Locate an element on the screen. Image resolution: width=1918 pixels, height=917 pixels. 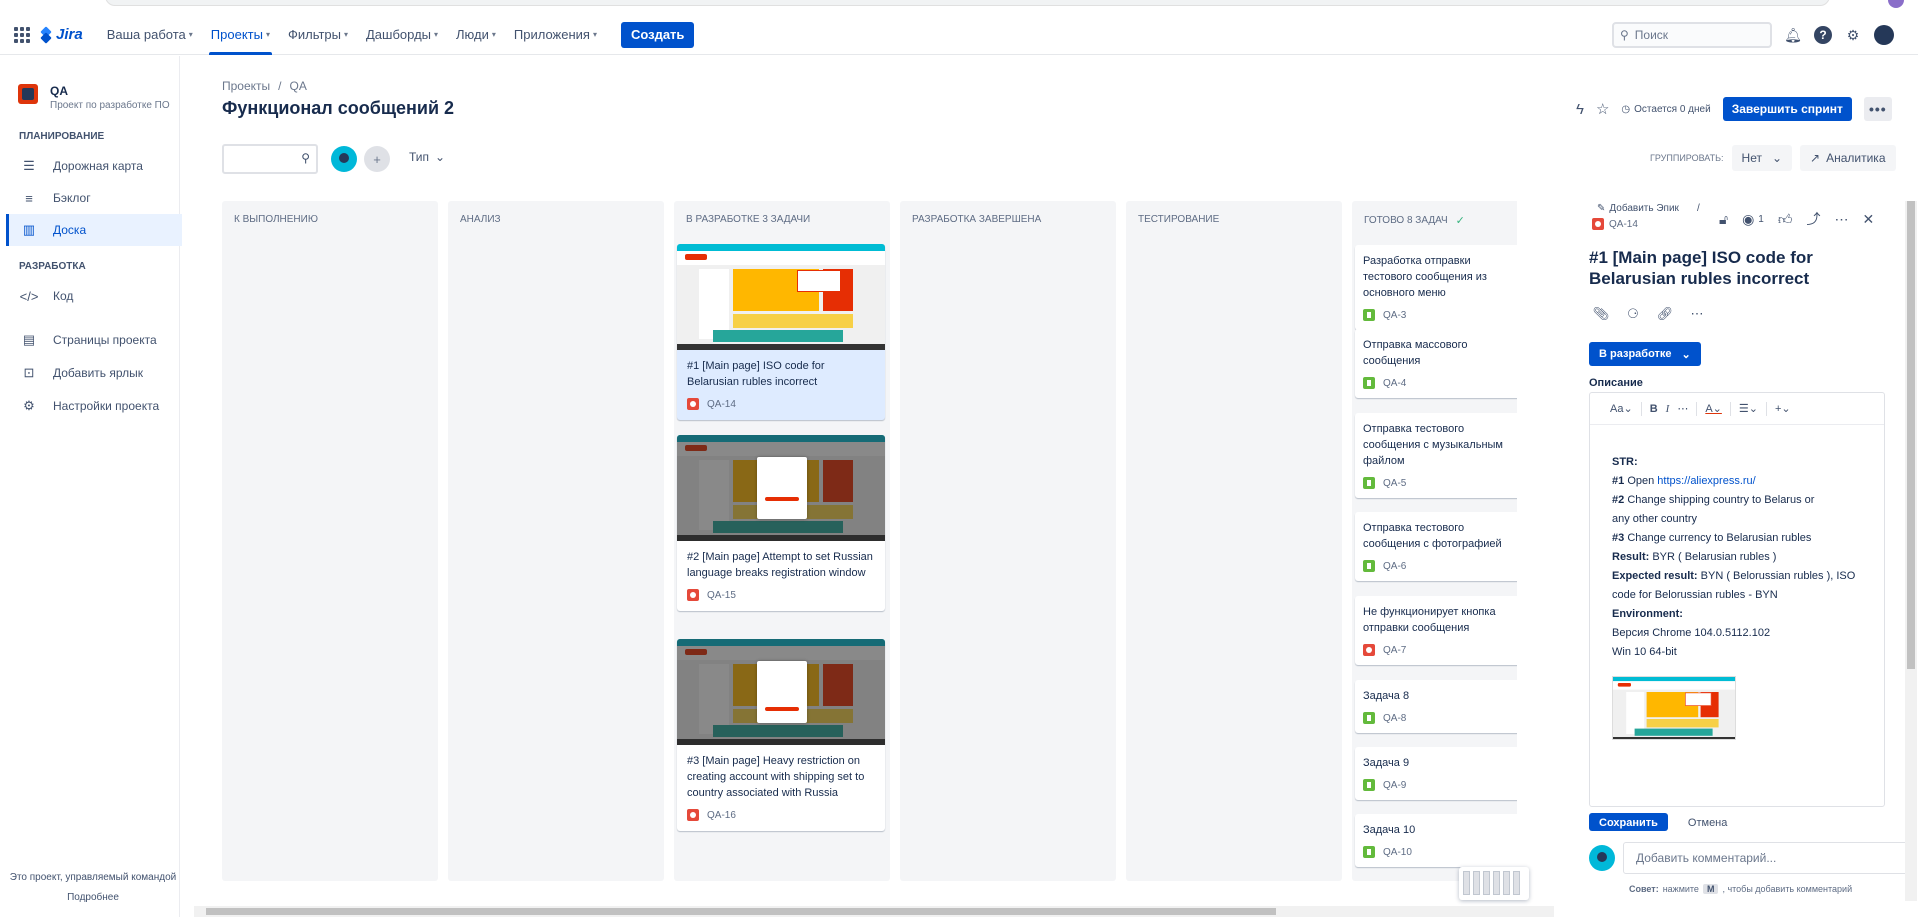
learn-more-link: Подробнее is located at coordinates (93, 897).